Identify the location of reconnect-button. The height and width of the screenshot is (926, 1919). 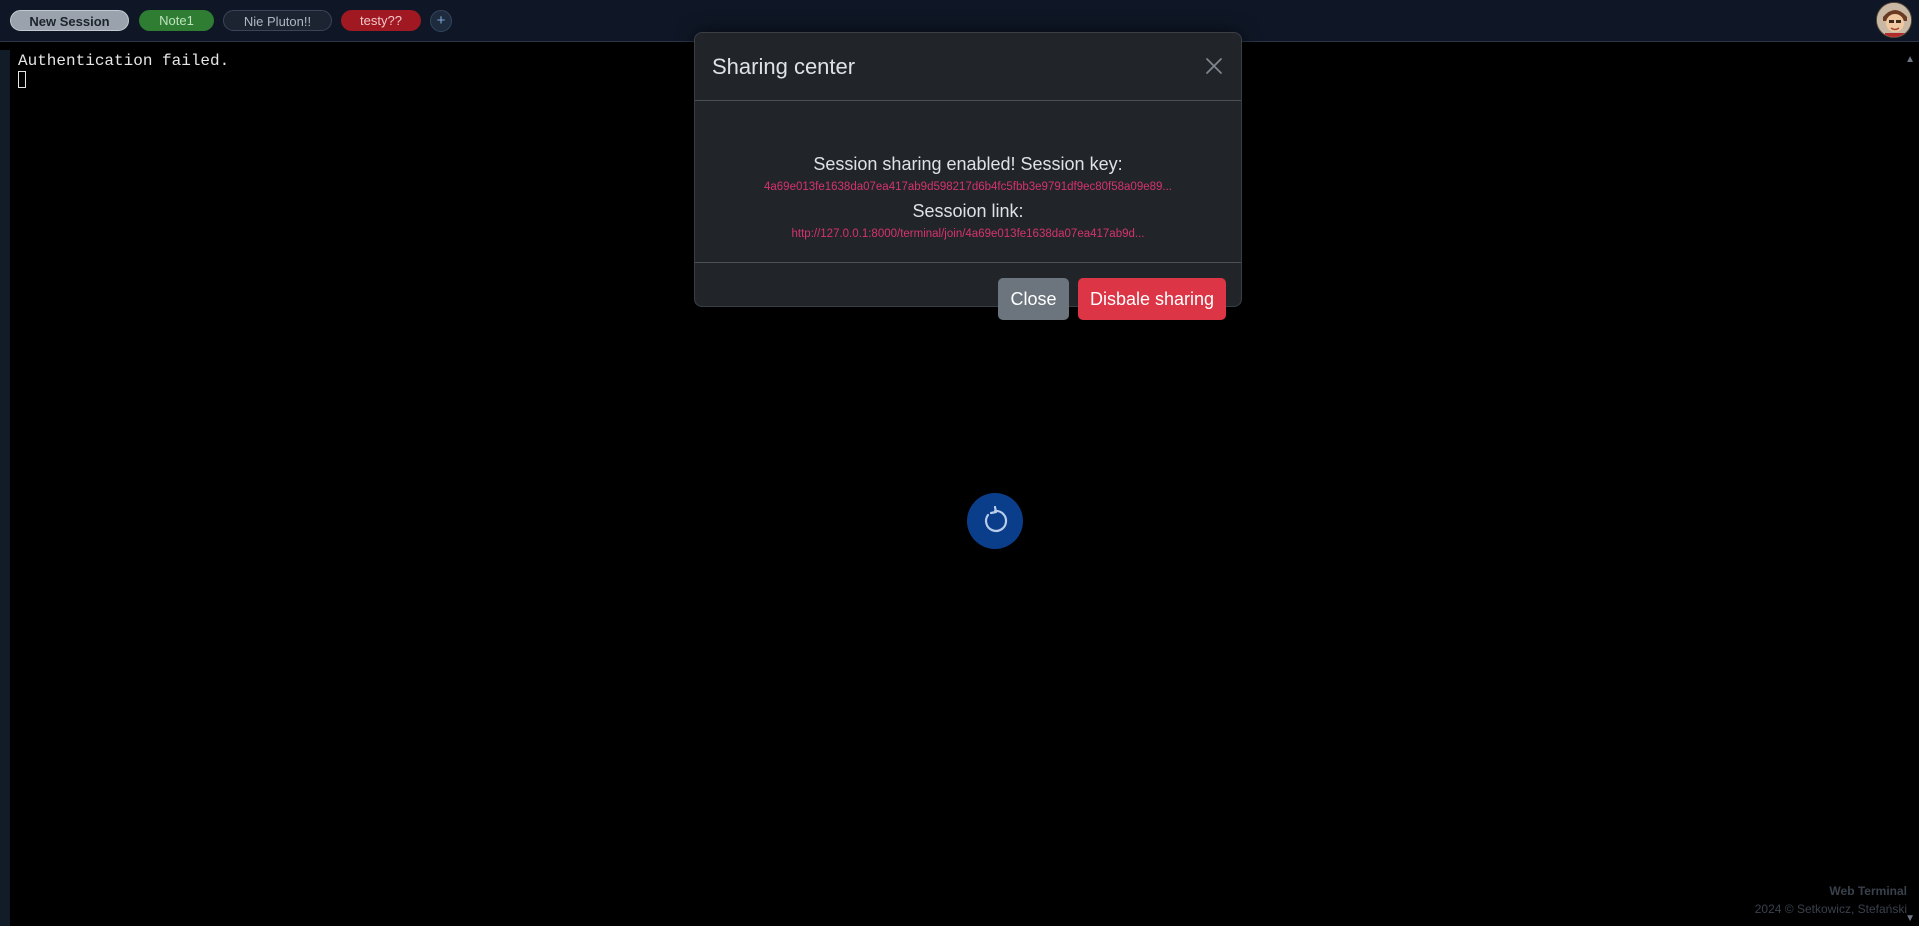
(995, 521).